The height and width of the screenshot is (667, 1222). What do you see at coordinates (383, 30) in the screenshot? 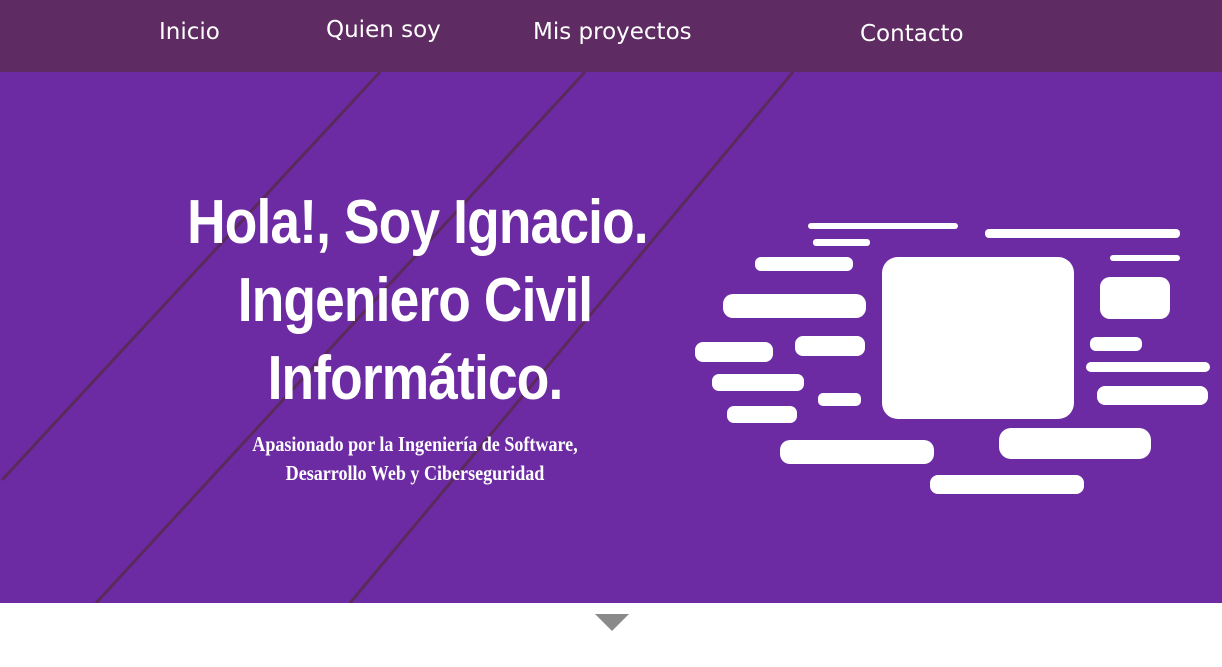
I see `nav-link-quien-soy: Quien soy` at bounding box center [383, 30].